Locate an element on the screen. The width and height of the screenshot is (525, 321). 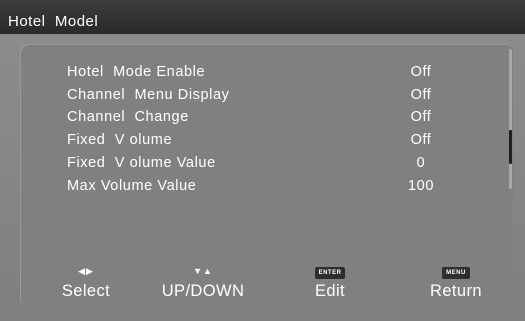
select-hint-label: Select is located at coordinates (86, 291).